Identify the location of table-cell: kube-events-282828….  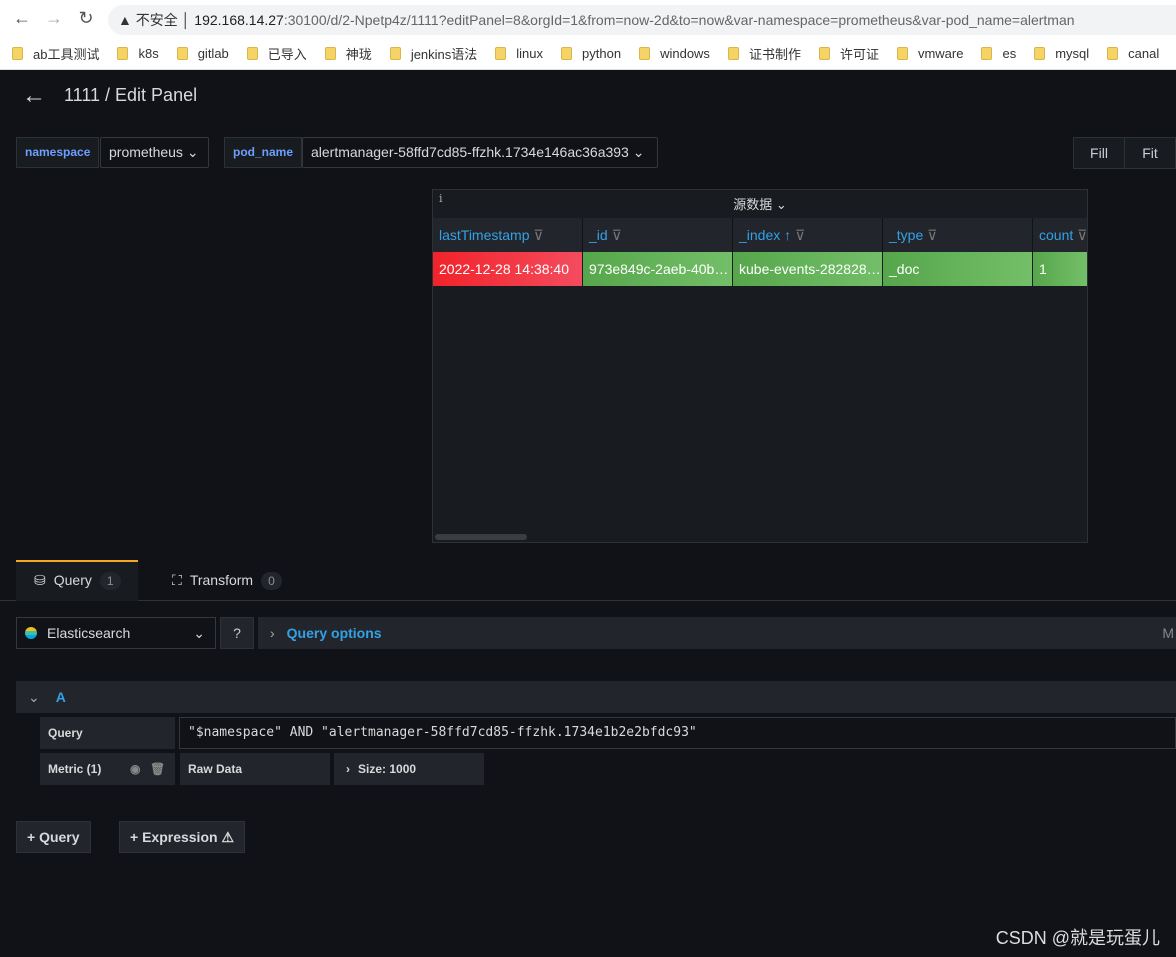
(808, 269).